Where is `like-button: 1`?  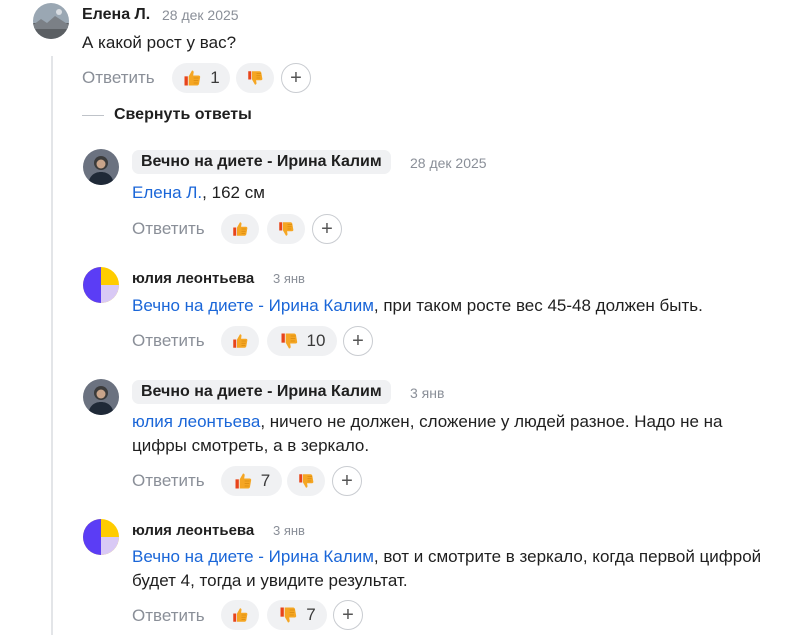 like-button: 1 is located at coordinates (201, 78).